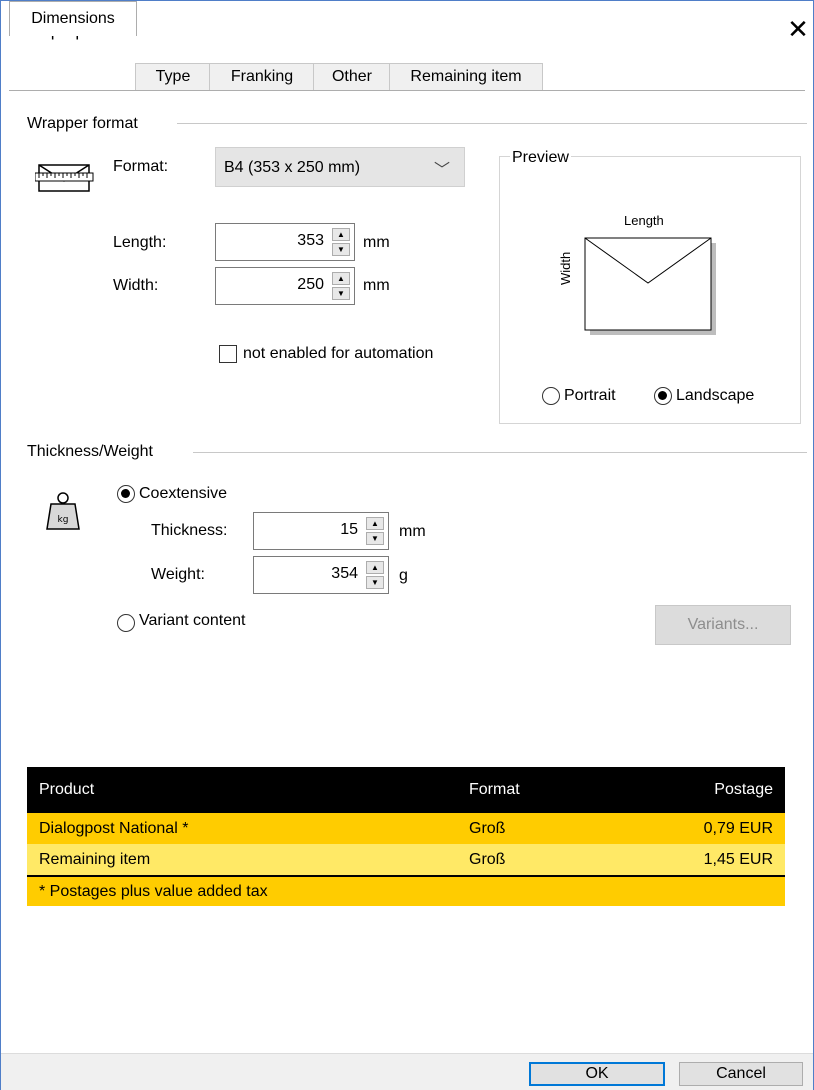 The width and height of the screenshot is (814, 1090). What do you see at coordinates (406, 891) in the screenshot?
I see `table-note-row: * Postages plus value added tax` at bounding box center [406, 891].